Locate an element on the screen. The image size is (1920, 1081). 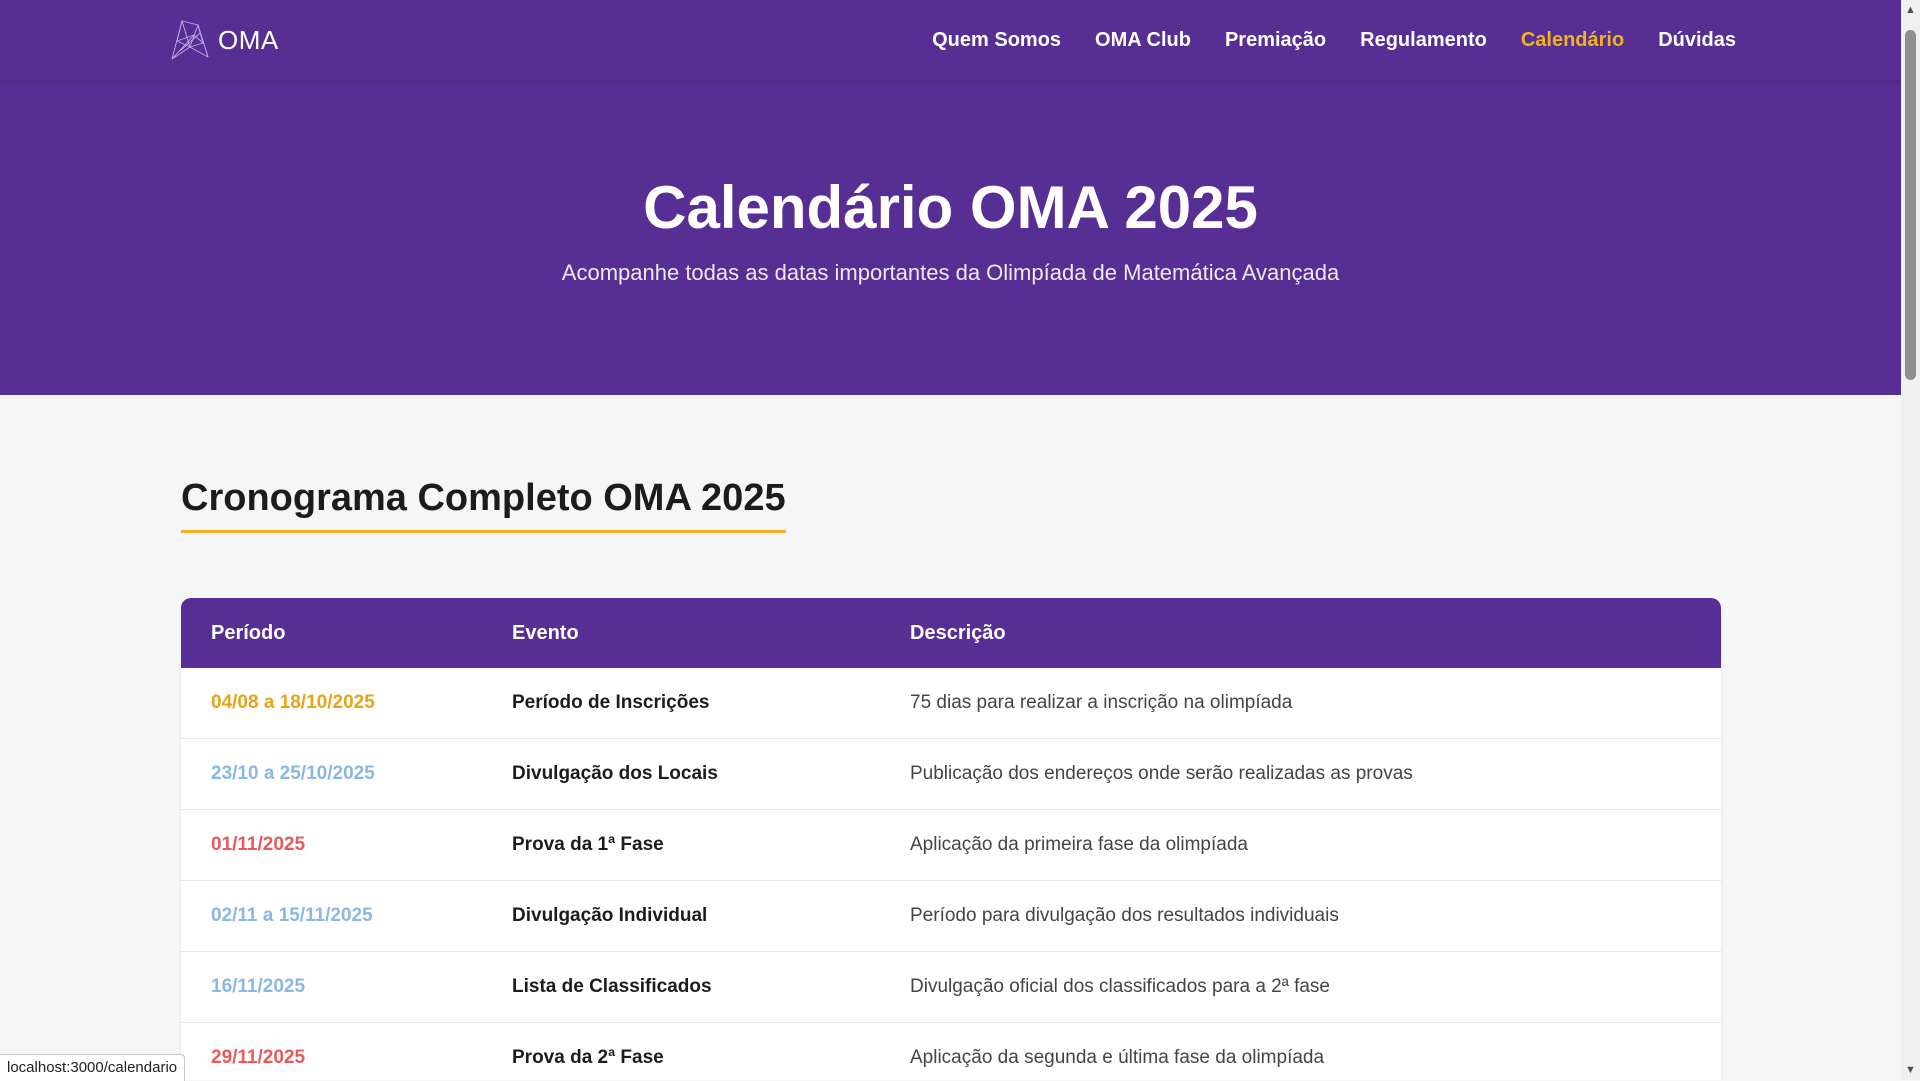
nav-link-calendario: Calendário is located at coordinates (1572, 40).